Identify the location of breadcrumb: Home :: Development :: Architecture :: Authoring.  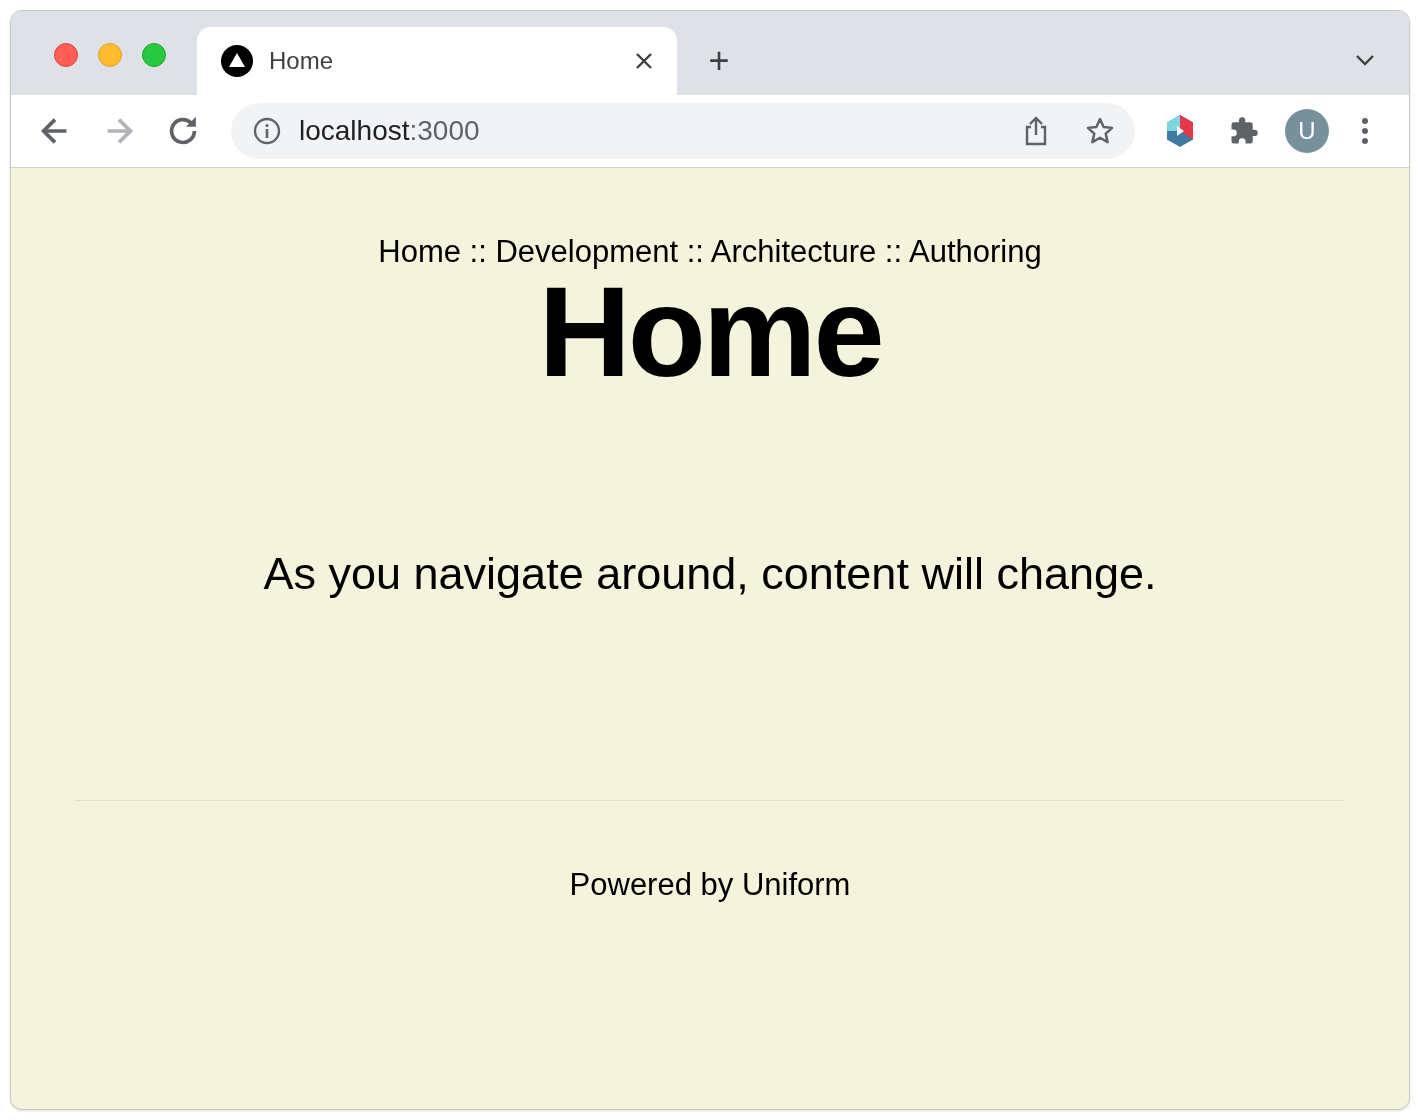
(710, 252).